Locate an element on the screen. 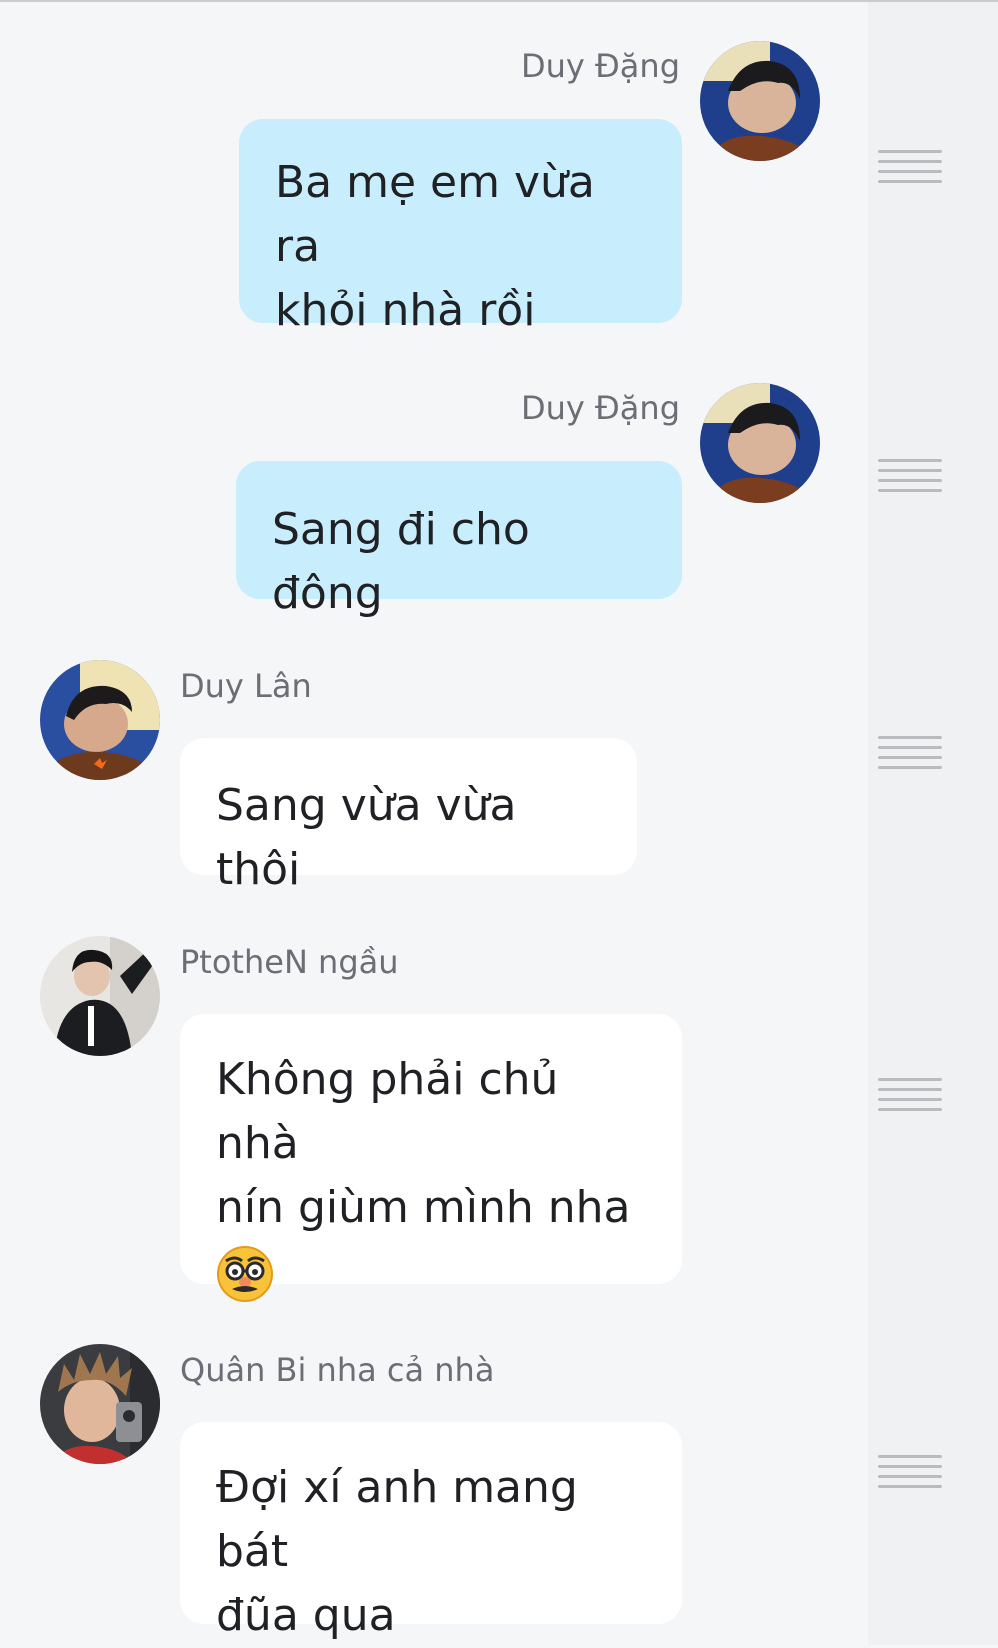 This screenshot has height=1648, width=998. message-text-line: đũa qua is located at coordinates (306, 1615).